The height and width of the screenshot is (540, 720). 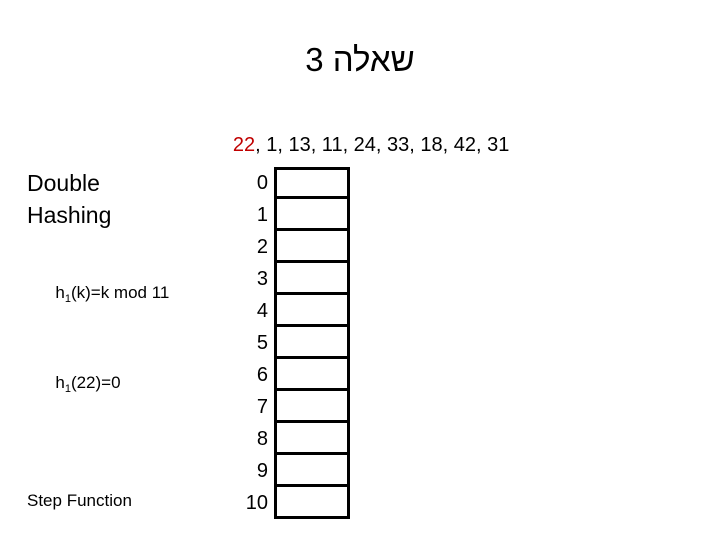 I want to click on table-row-index: 5, so click(x=262, y=343).